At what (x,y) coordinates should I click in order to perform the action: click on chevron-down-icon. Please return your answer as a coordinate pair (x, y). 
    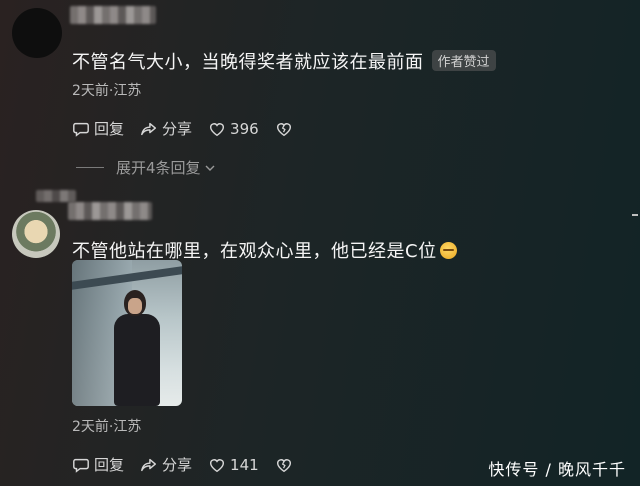
    Looking at the image, I should click on (210, 168).